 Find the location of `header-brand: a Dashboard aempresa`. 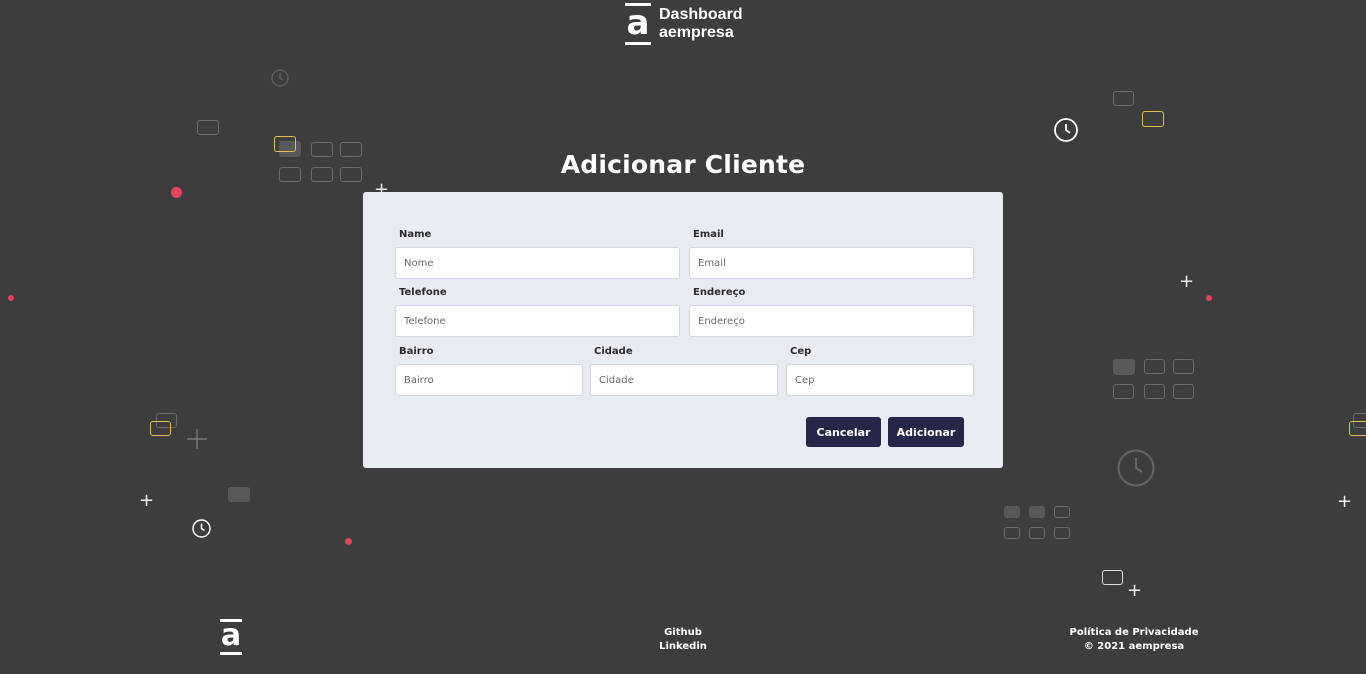

header-brand: a Dashboard aempresa is located at coordinates (684, 24).